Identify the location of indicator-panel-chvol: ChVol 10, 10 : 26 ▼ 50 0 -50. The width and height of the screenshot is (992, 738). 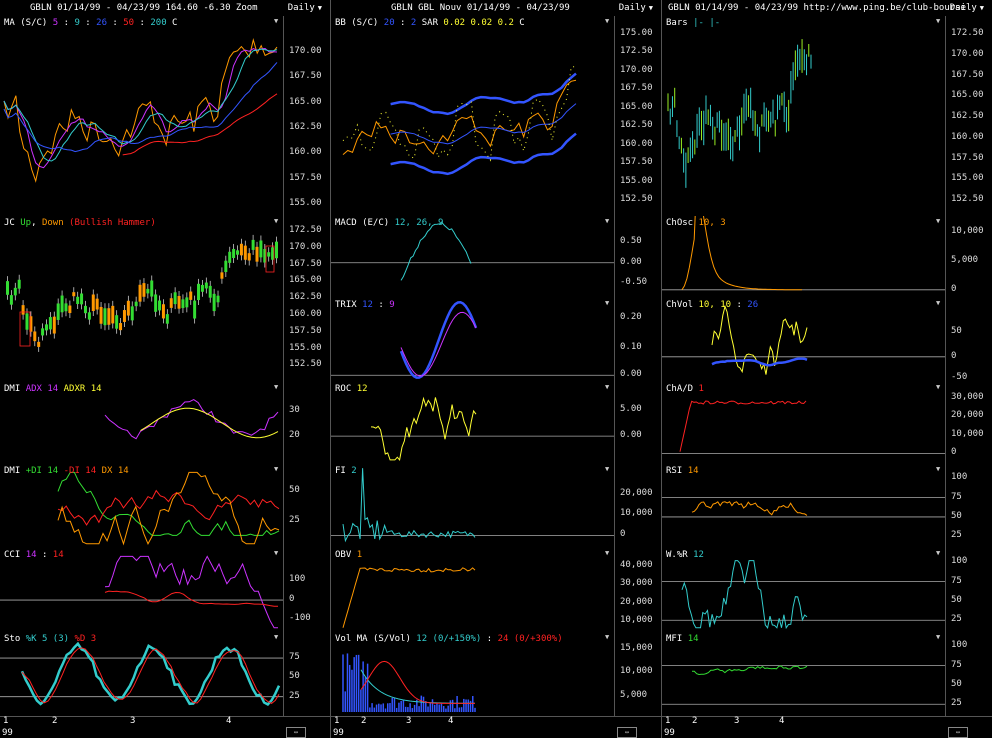
(827, 340).